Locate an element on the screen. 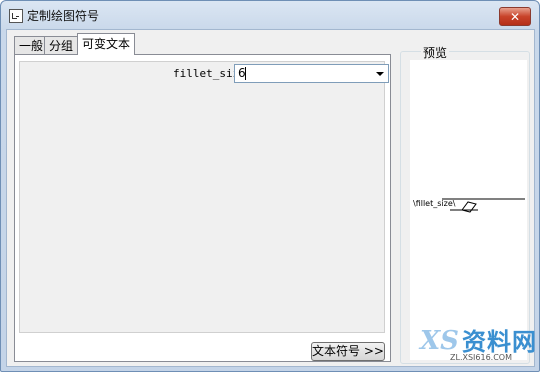  title-bar: 定制绘图符号 ✕ is located at coordinates (270, 15).